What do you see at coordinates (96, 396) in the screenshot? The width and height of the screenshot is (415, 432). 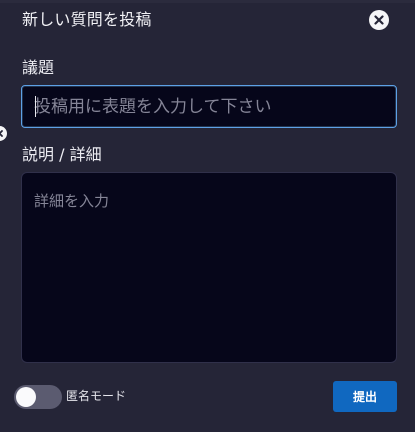 I see `anonymous-mode-label: 匿名モード` at bounding box center [96, 396].